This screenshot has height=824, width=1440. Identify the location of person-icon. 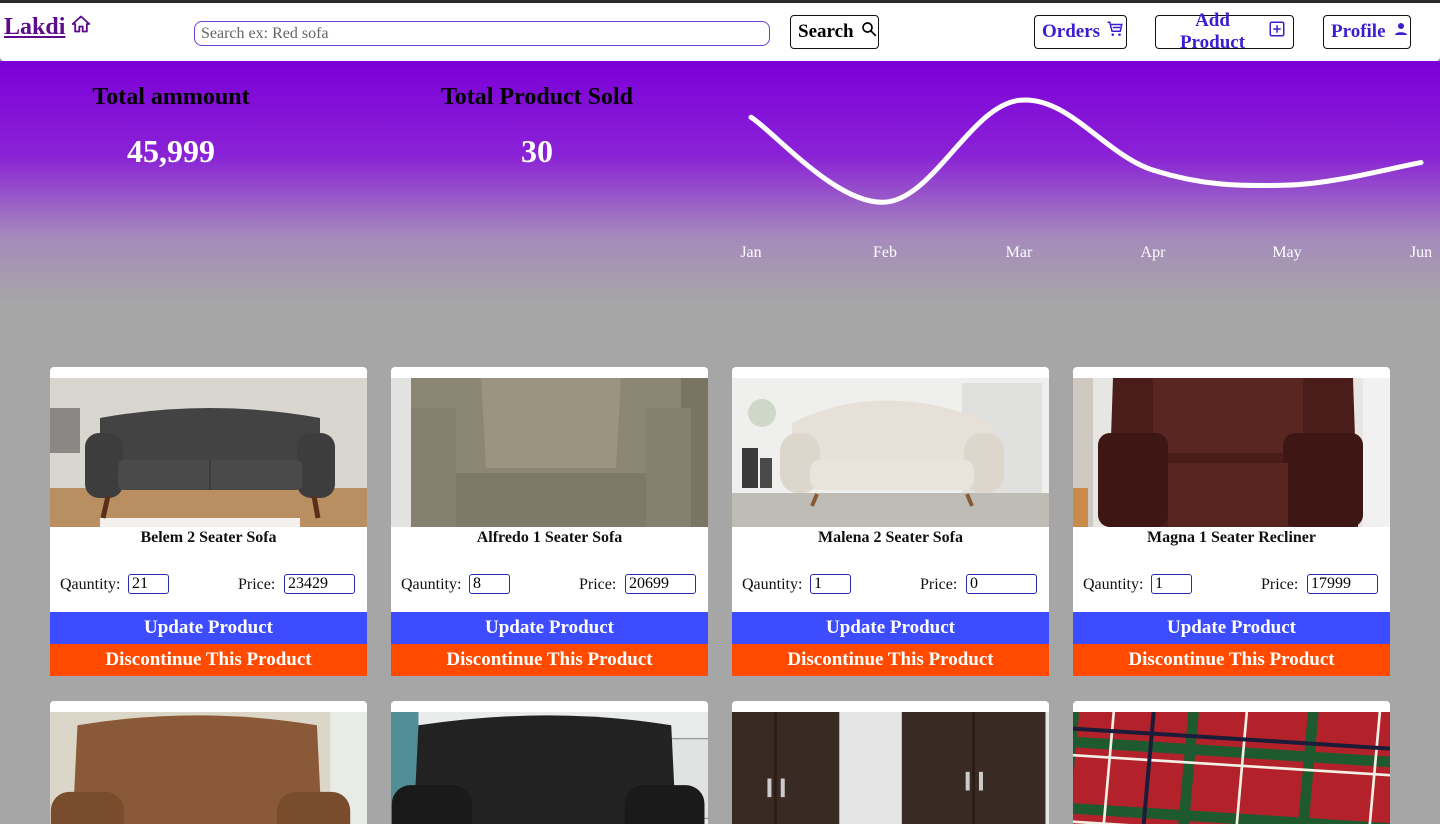
(1401, 32).